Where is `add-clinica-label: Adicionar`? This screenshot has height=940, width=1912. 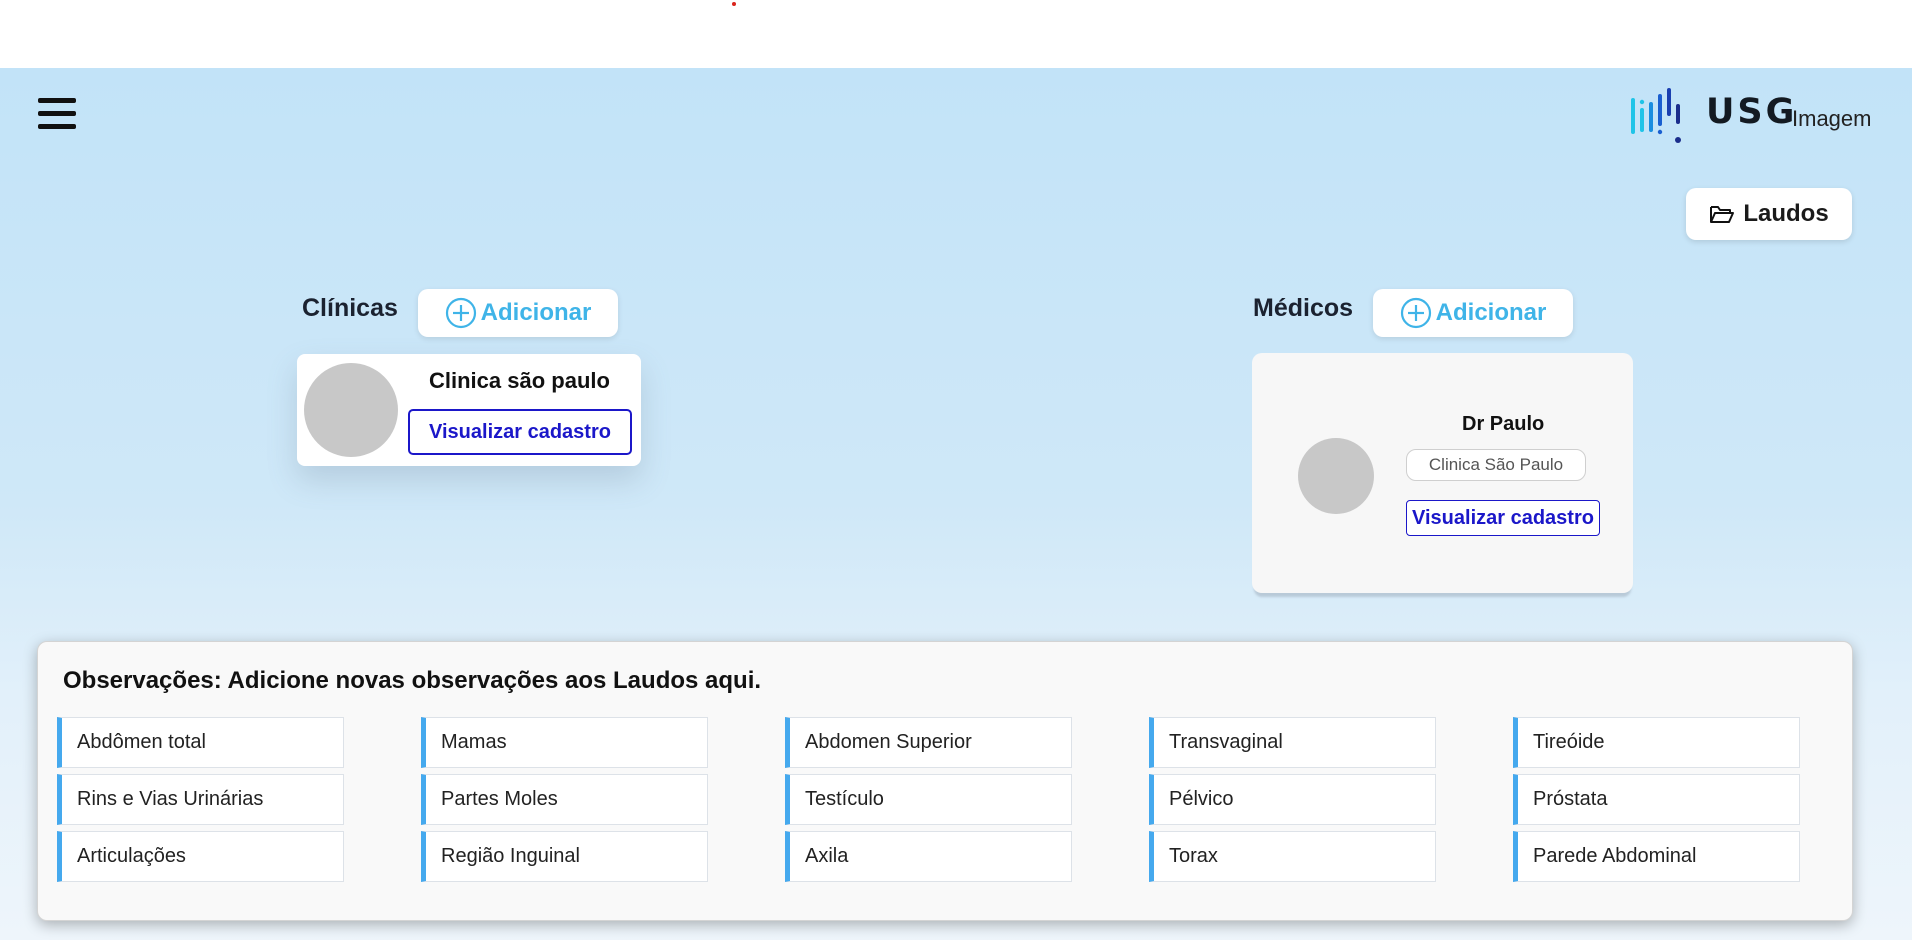 add-clinica-label: Adicionar is located at coordinates (536, 312).